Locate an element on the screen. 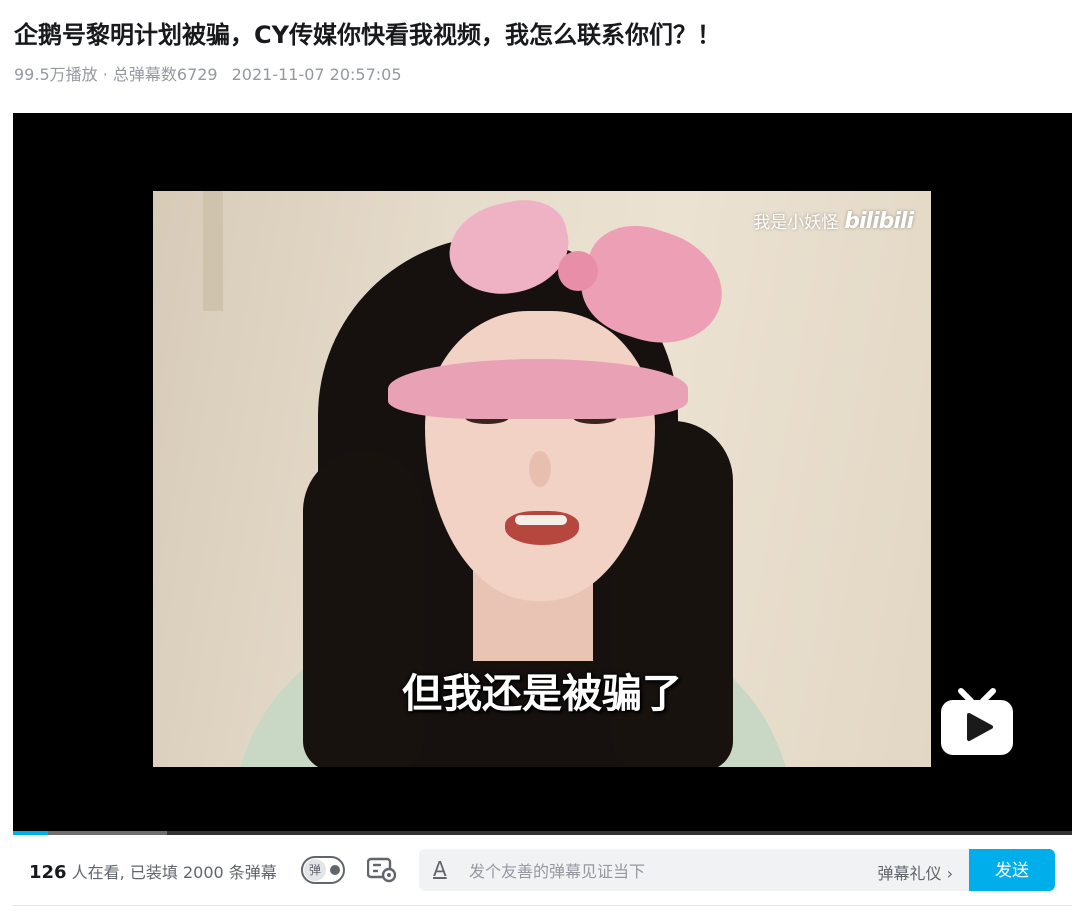  headband is located at coordinates (538, 389).